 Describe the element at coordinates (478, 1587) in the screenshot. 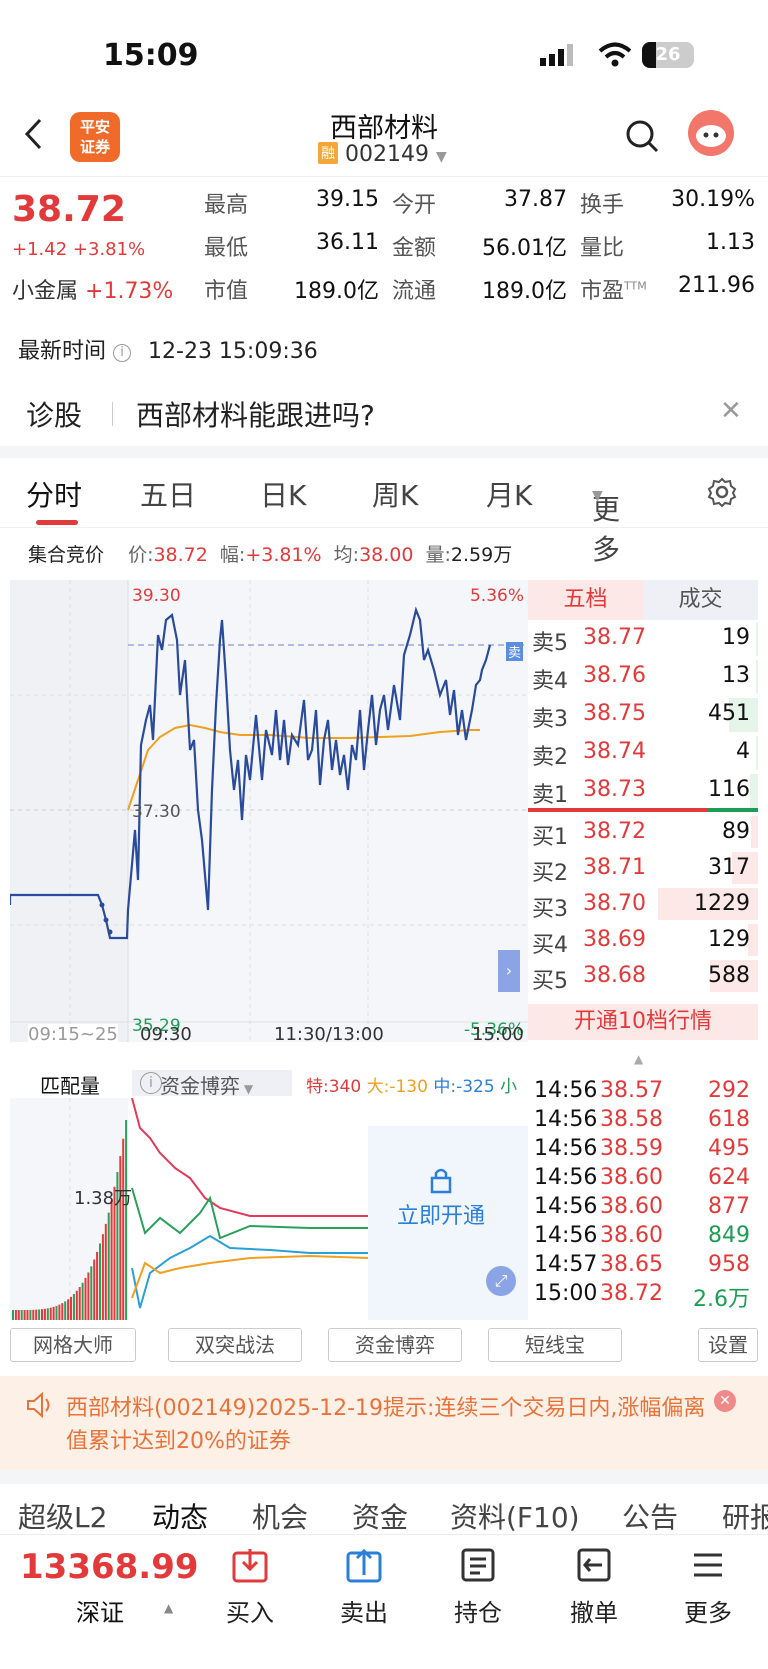

I see `position-button: 持仓` at that location.